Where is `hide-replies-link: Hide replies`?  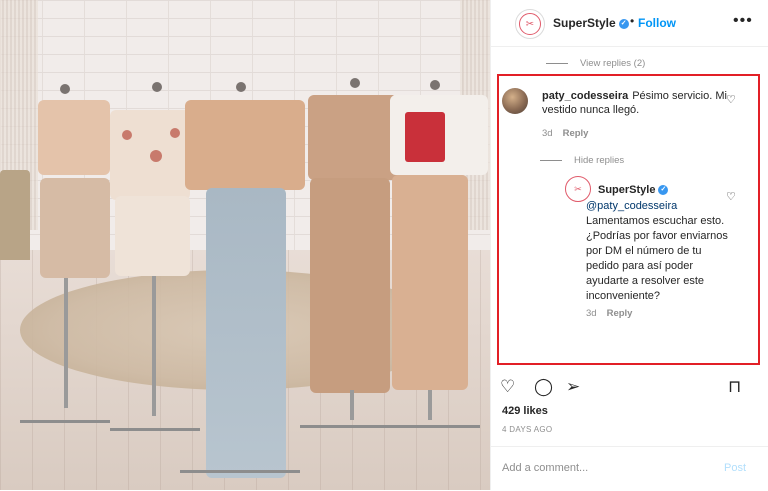
hide-replies-link: Hide replies is located at coordinates (582, 160).